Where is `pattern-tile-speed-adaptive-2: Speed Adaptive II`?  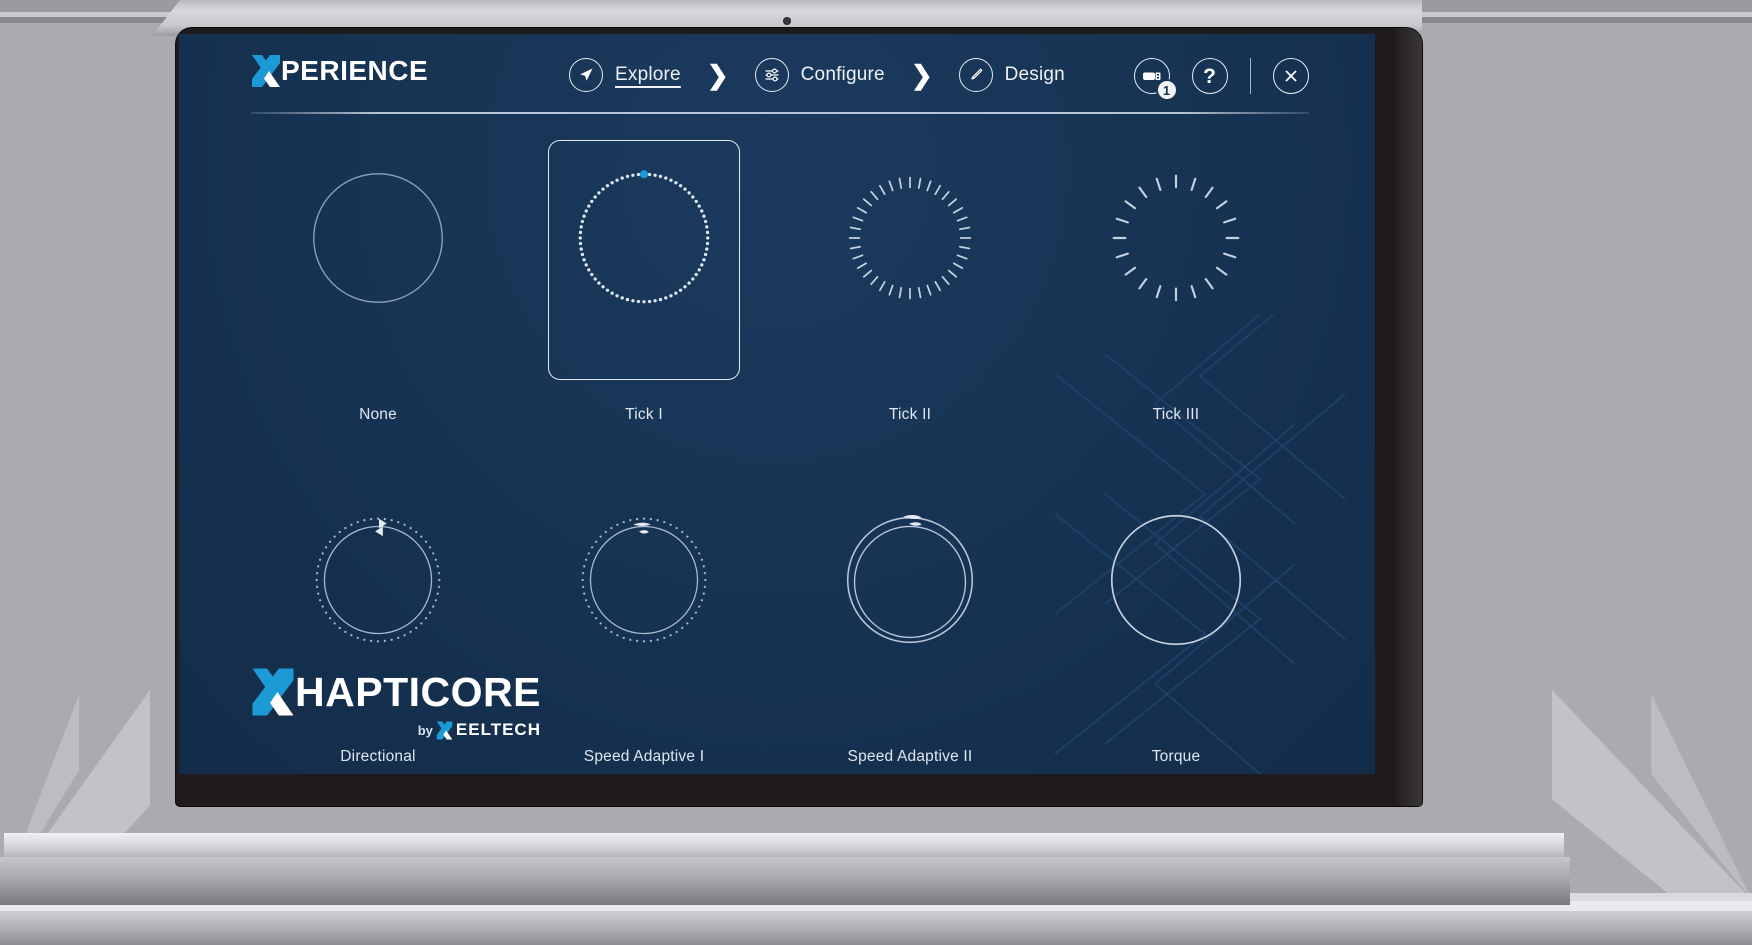
pattern-tile-speed-adaptive-2: Speed Adaptive II is located at coordinates (910, 617).